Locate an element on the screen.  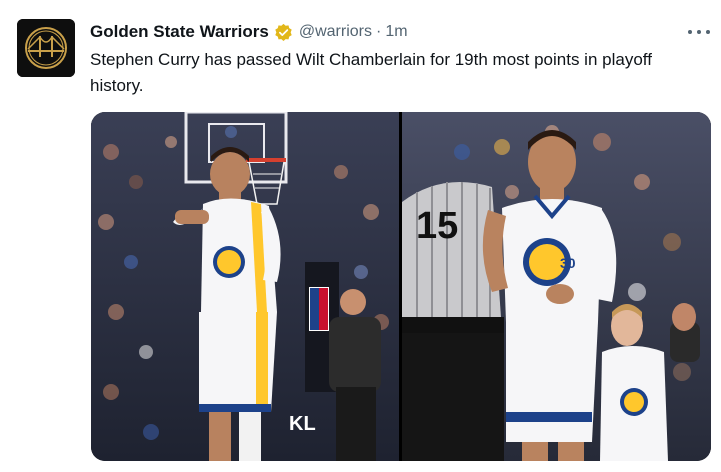
verified-badge-icon is located at coordinates (283, 32).